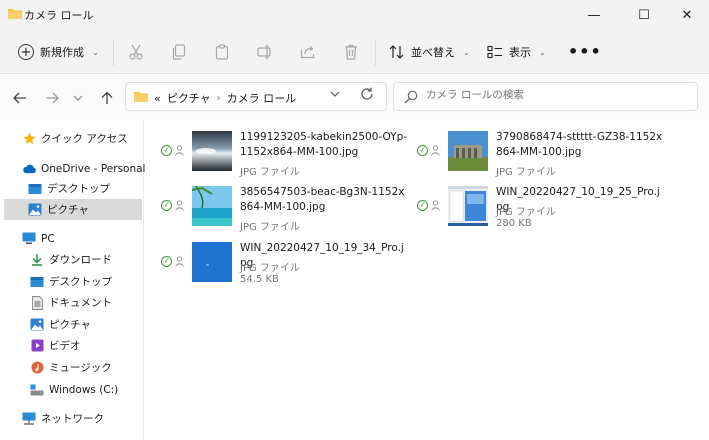  Describe the element at coordinates (556, 95) in the screenshot. I see `search-input` at that location.